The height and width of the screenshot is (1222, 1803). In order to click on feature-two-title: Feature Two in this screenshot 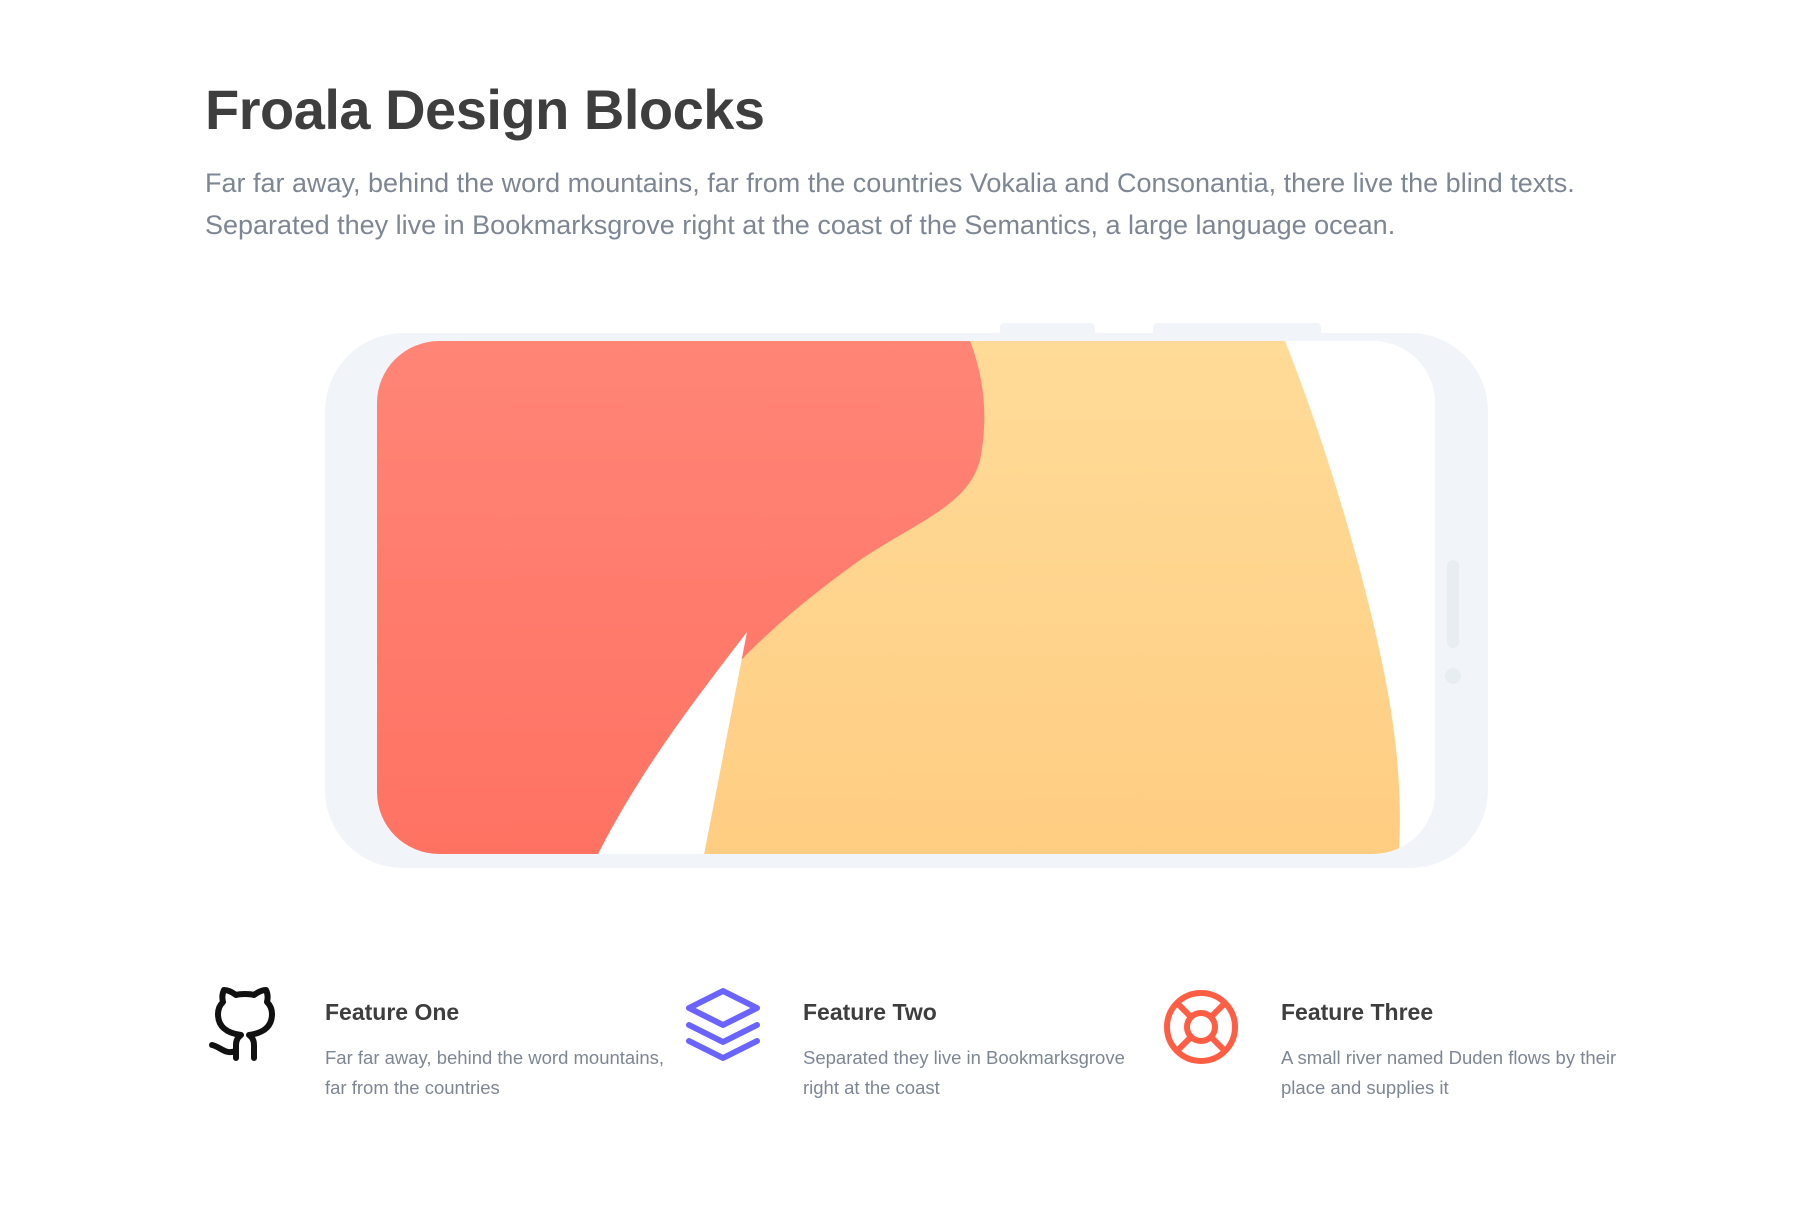, I will do `click(870, 1012)`.